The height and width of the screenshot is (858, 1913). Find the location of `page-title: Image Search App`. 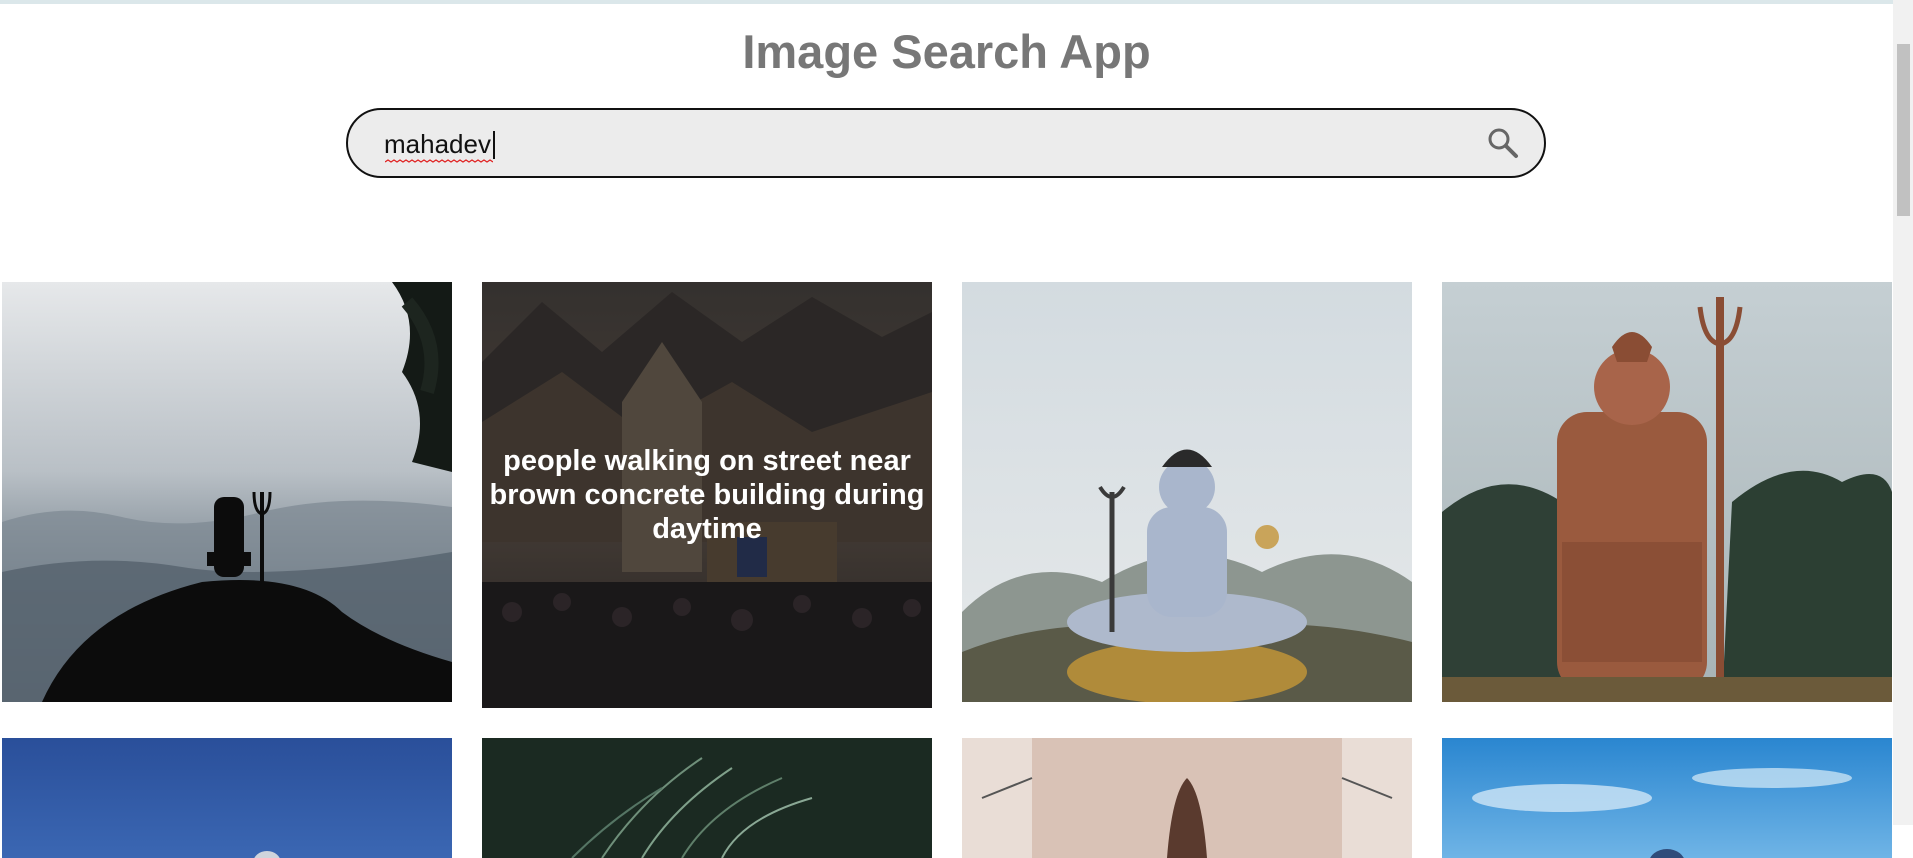

page-title: Image Search App is located at coordinates (946, 51).